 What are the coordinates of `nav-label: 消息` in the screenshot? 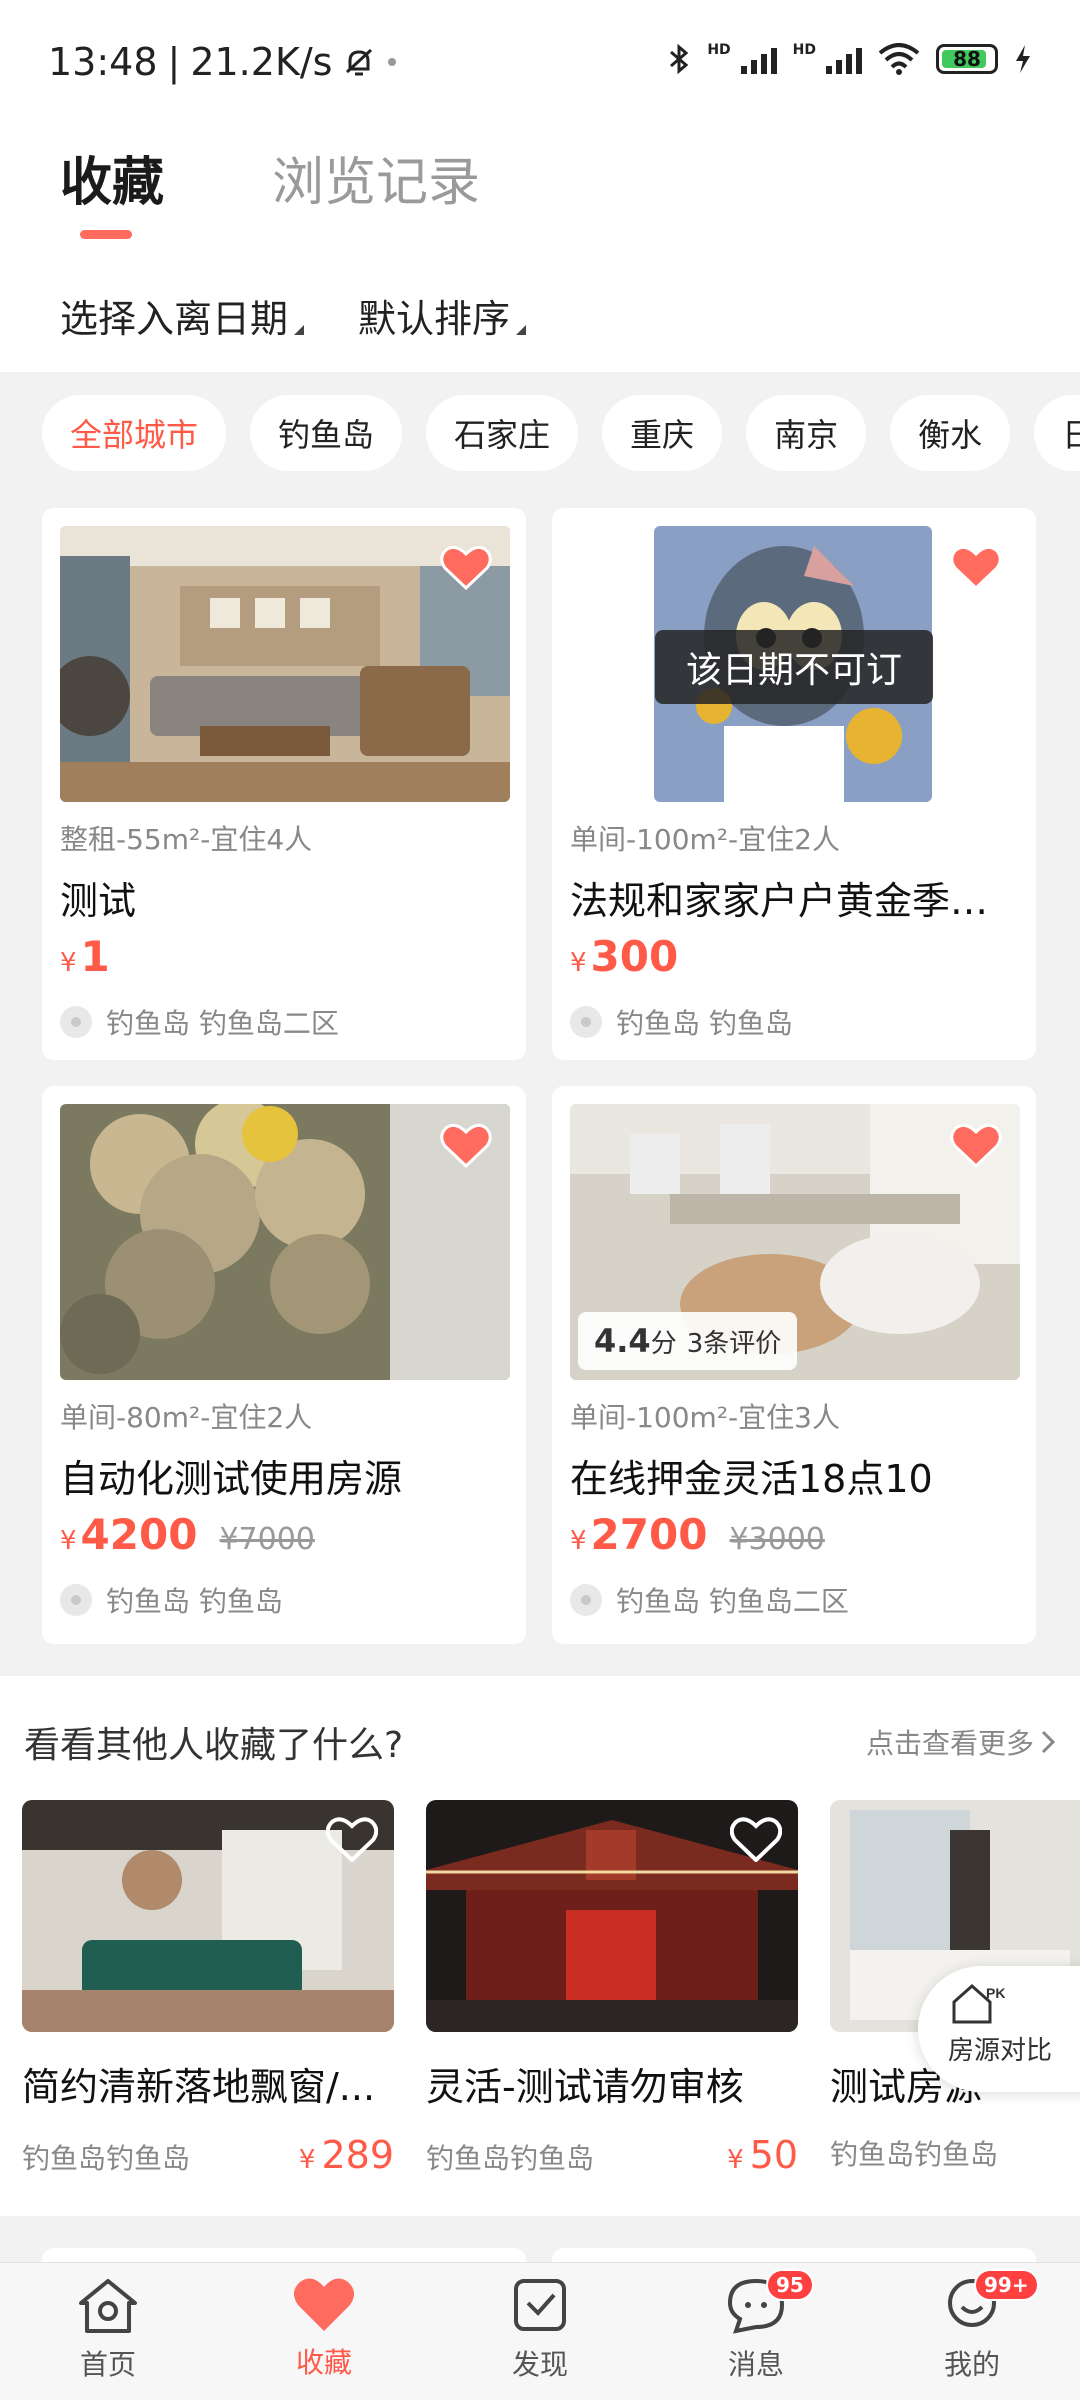 It's located at (755, 2364).